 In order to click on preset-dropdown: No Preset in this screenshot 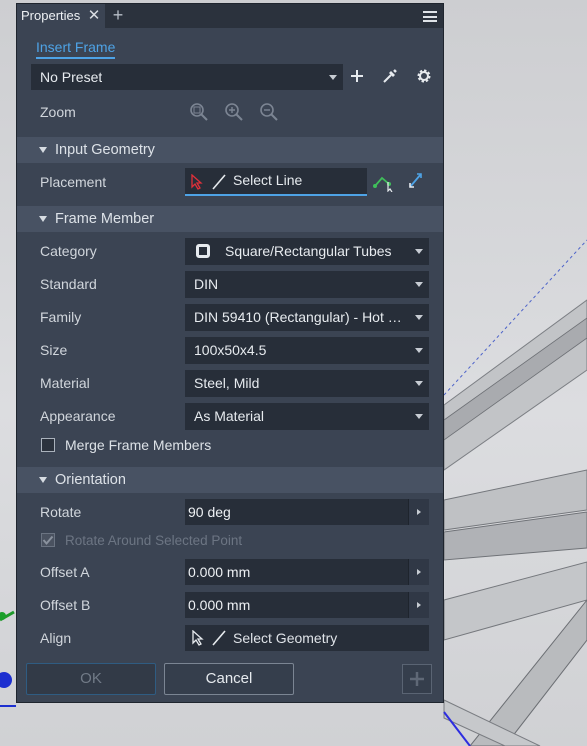, I will do `click(187, 77)`.